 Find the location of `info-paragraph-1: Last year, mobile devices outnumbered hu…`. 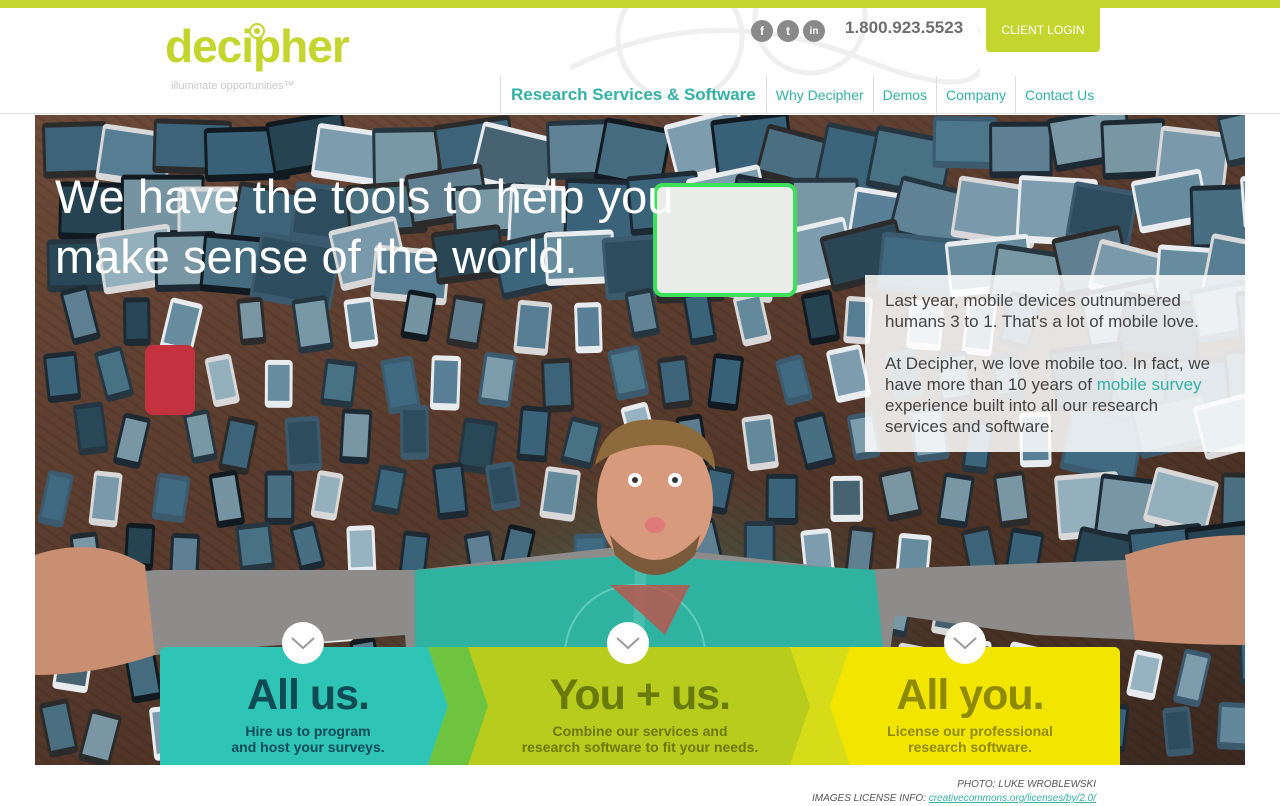

info-paragraph-1: Last year, mobile devices outnumbered hu… is located at coordinates (1042, 311).